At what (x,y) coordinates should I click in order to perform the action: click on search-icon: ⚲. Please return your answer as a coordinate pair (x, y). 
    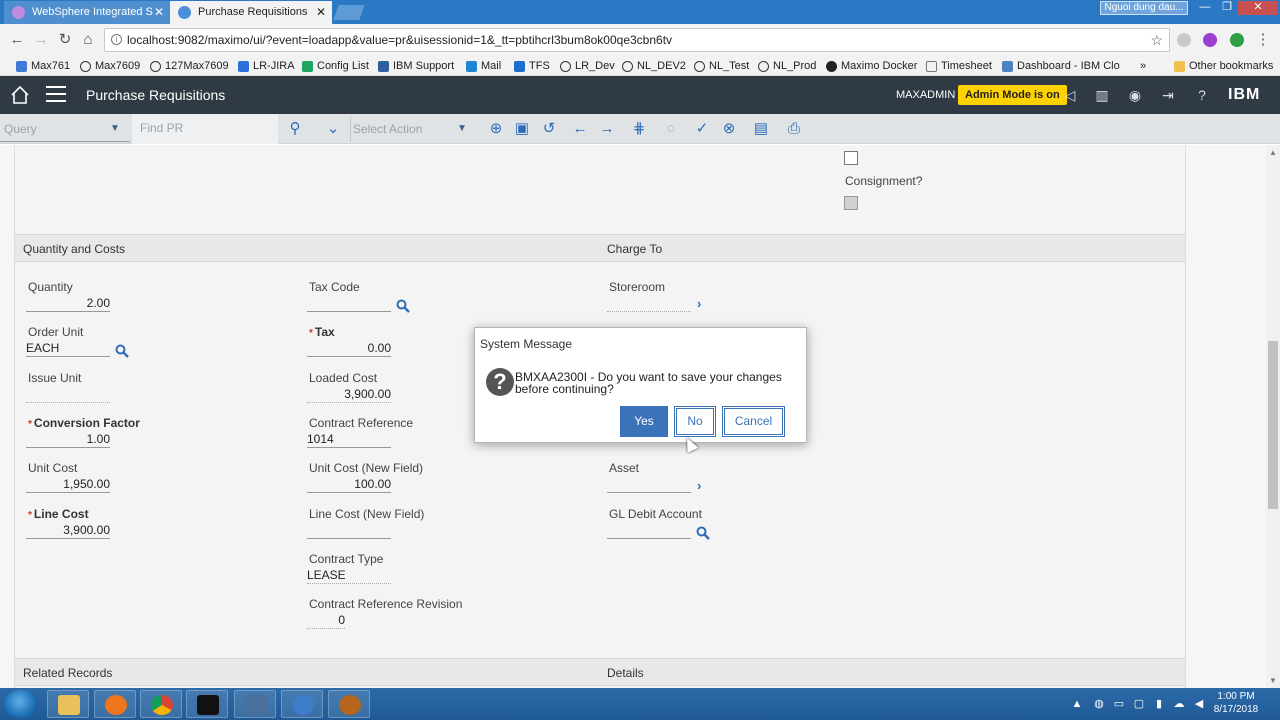
    Looking at the image, I should click on (295, 129).